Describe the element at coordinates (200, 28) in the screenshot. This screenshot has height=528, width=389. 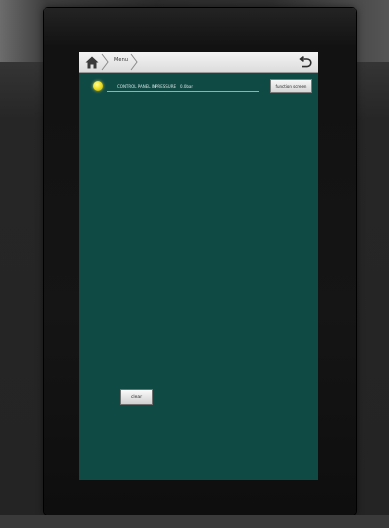
I see `bezel-reflection` at that location.